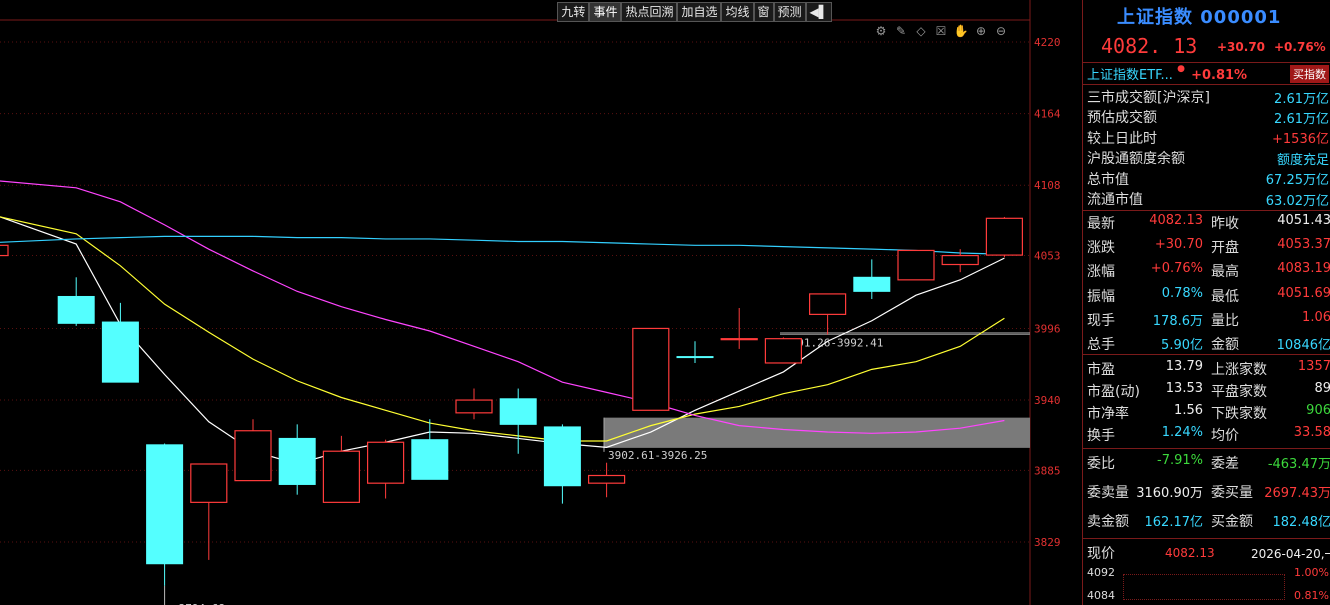  What do you see at coordinates (605, 12) in the screenshot?
I see `events-button: 事件` at bounding box center [605, 12].